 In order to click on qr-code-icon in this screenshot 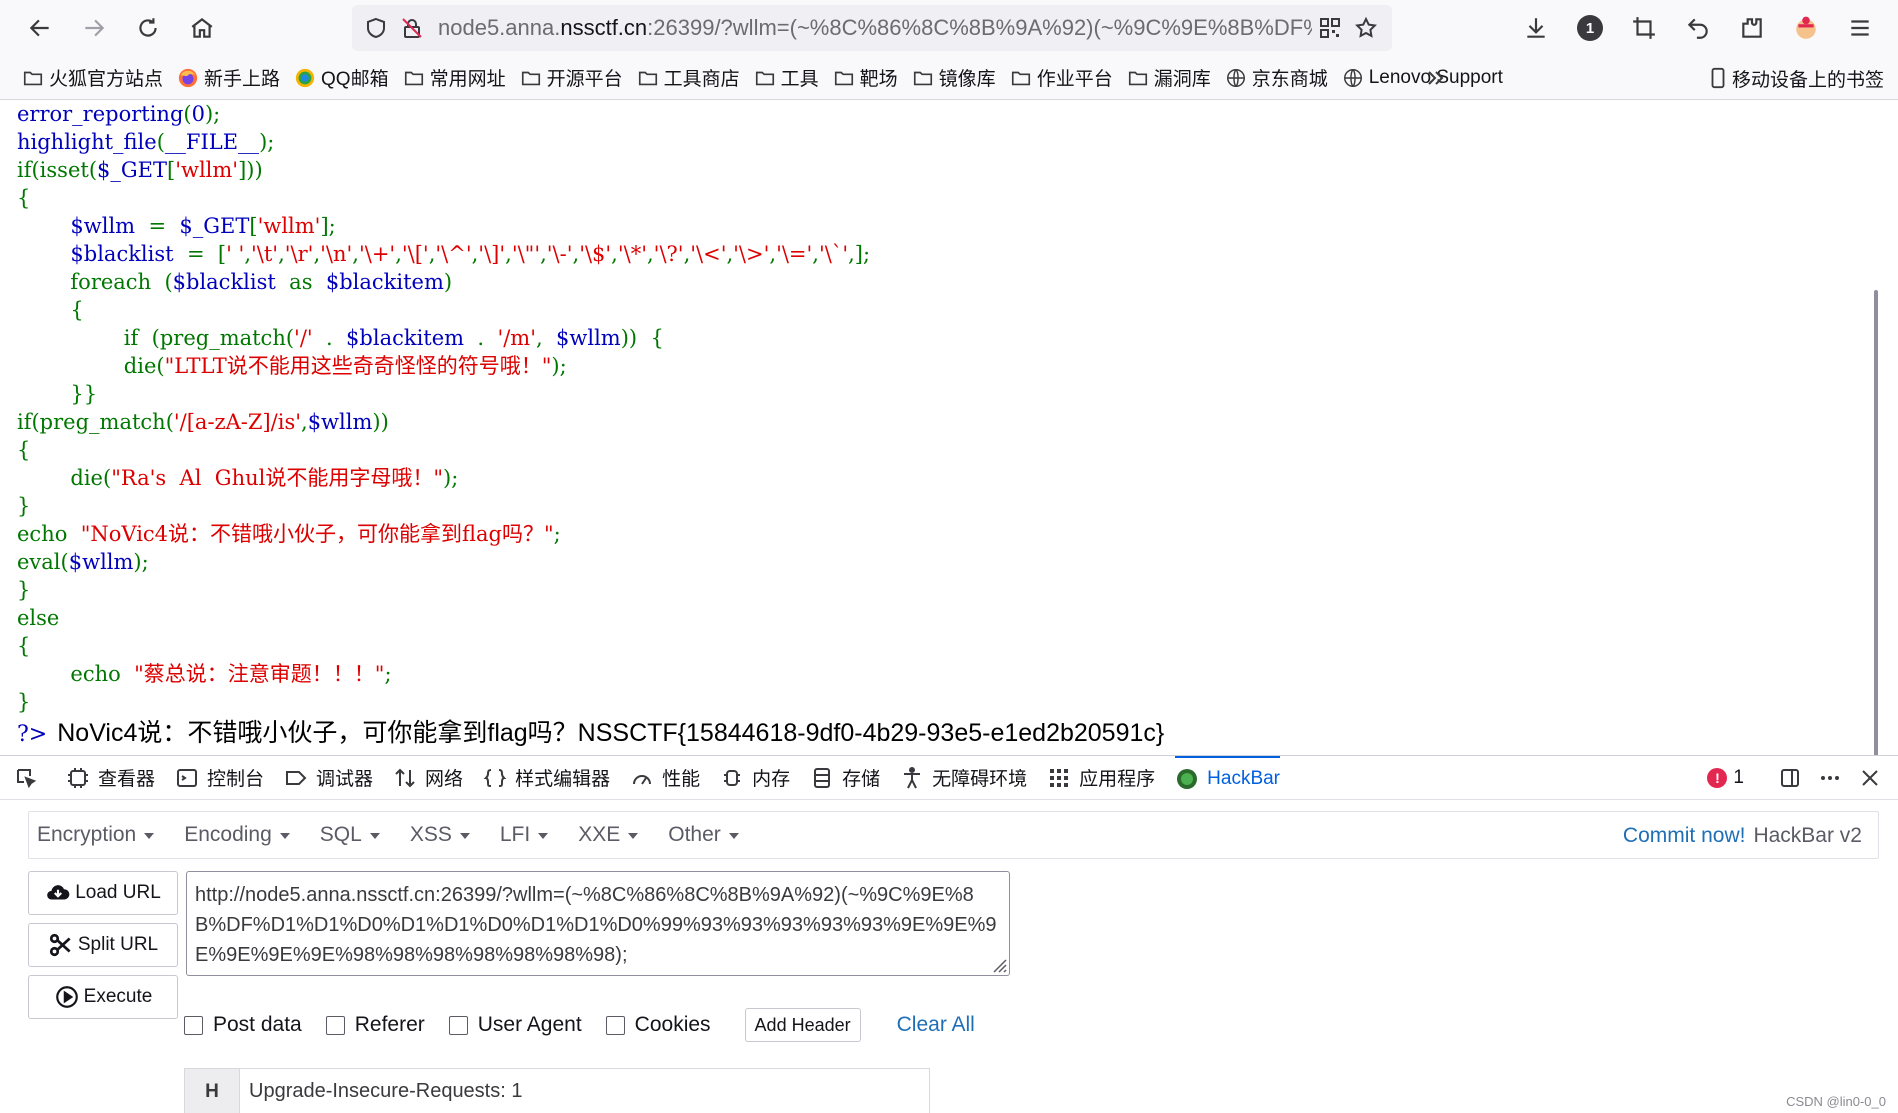, I will do `click(1330, 28)`.